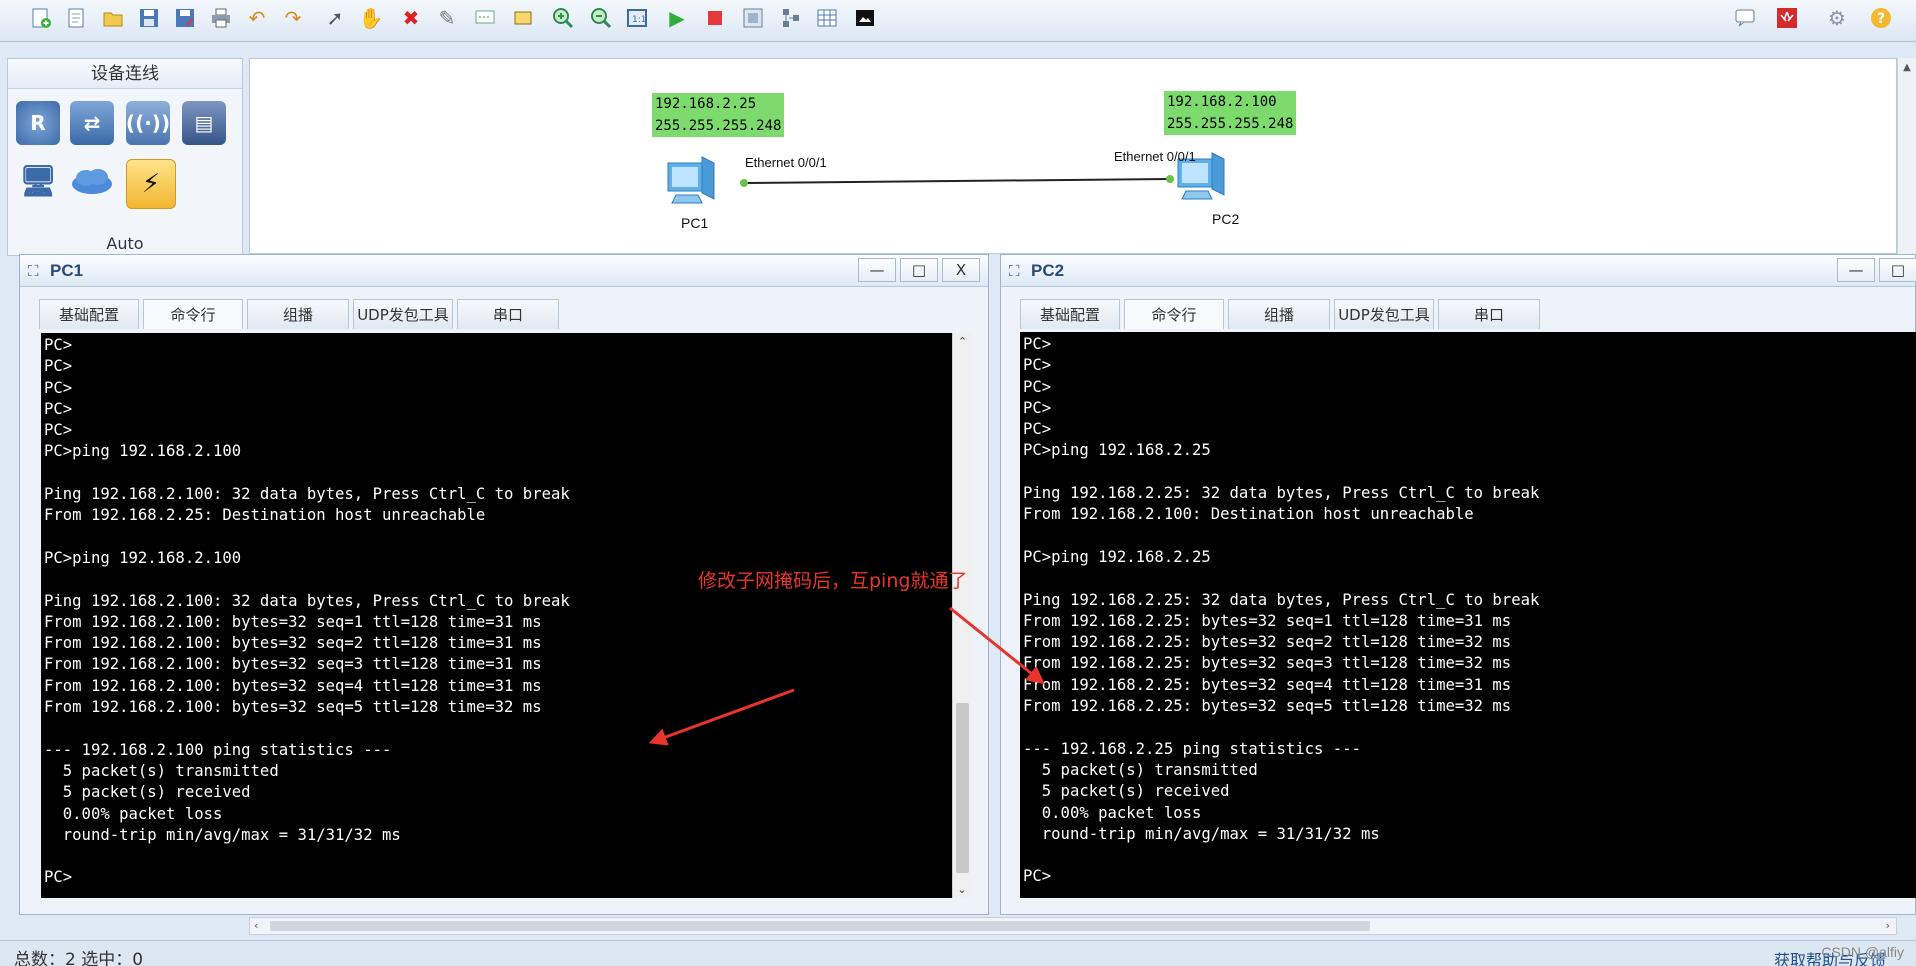 This screenshot has width=1916, height=966. Describe the element at coordinates (1230, 124) in the screenshot. I see `pc2-mask: 255.255.255.248` at that location.